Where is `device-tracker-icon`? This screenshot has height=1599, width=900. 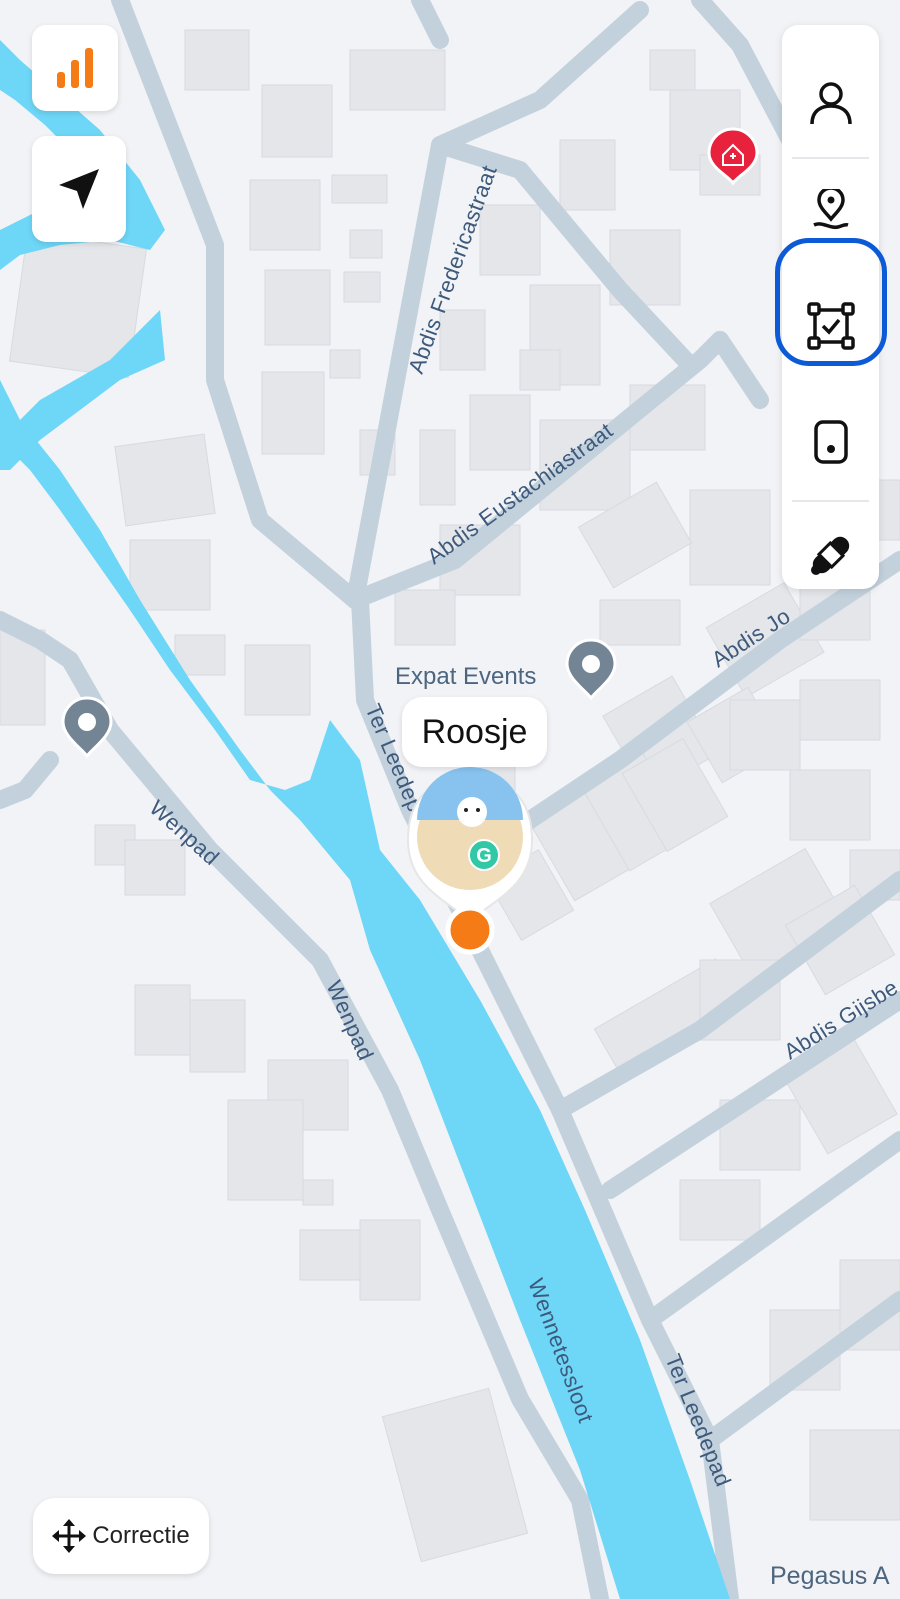 device-tracker-icon is located at coordinates (830, 442).